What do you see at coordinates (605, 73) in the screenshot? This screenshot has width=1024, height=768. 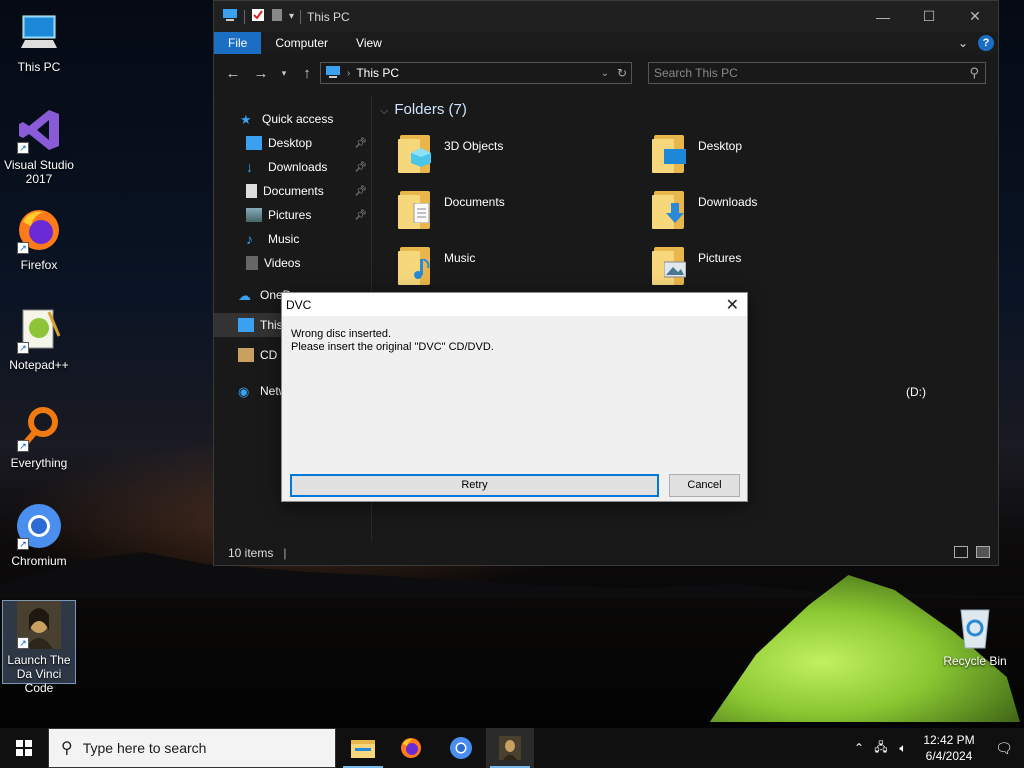 I see `address-dropdown-icon: ⌄` at bounding box center [605, 73].